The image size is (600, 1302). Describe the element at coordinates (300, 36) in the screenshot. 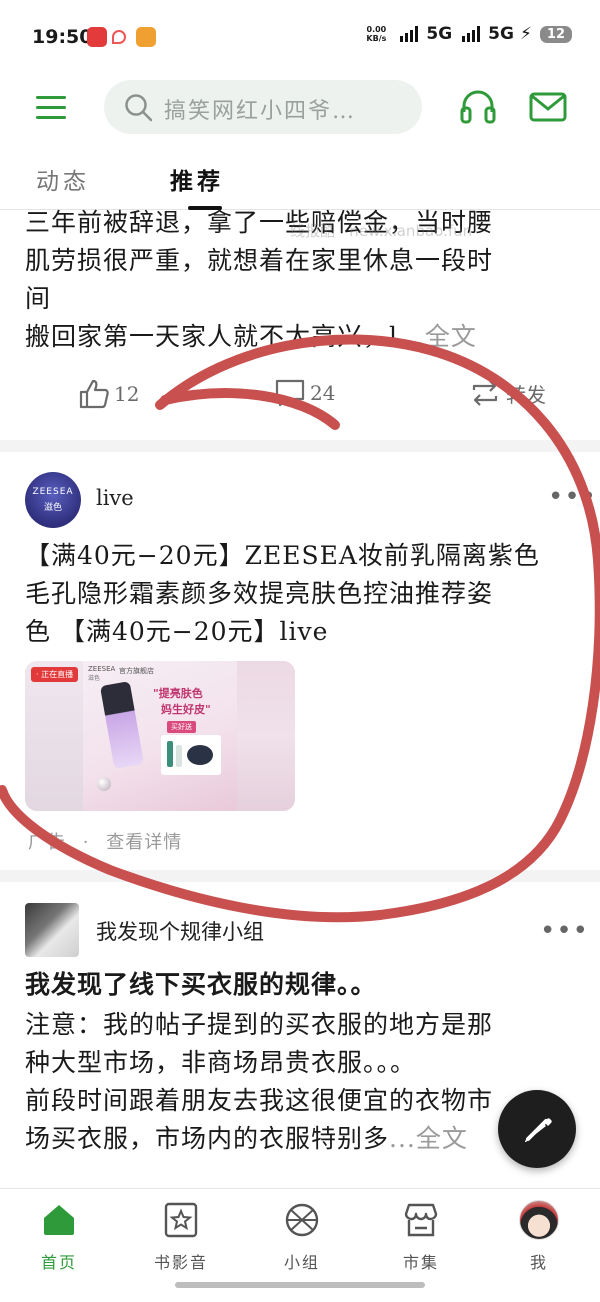

I see `status-bar: 19:50 0.00 KB/s 5G 5G ⚡ 12` at that location.